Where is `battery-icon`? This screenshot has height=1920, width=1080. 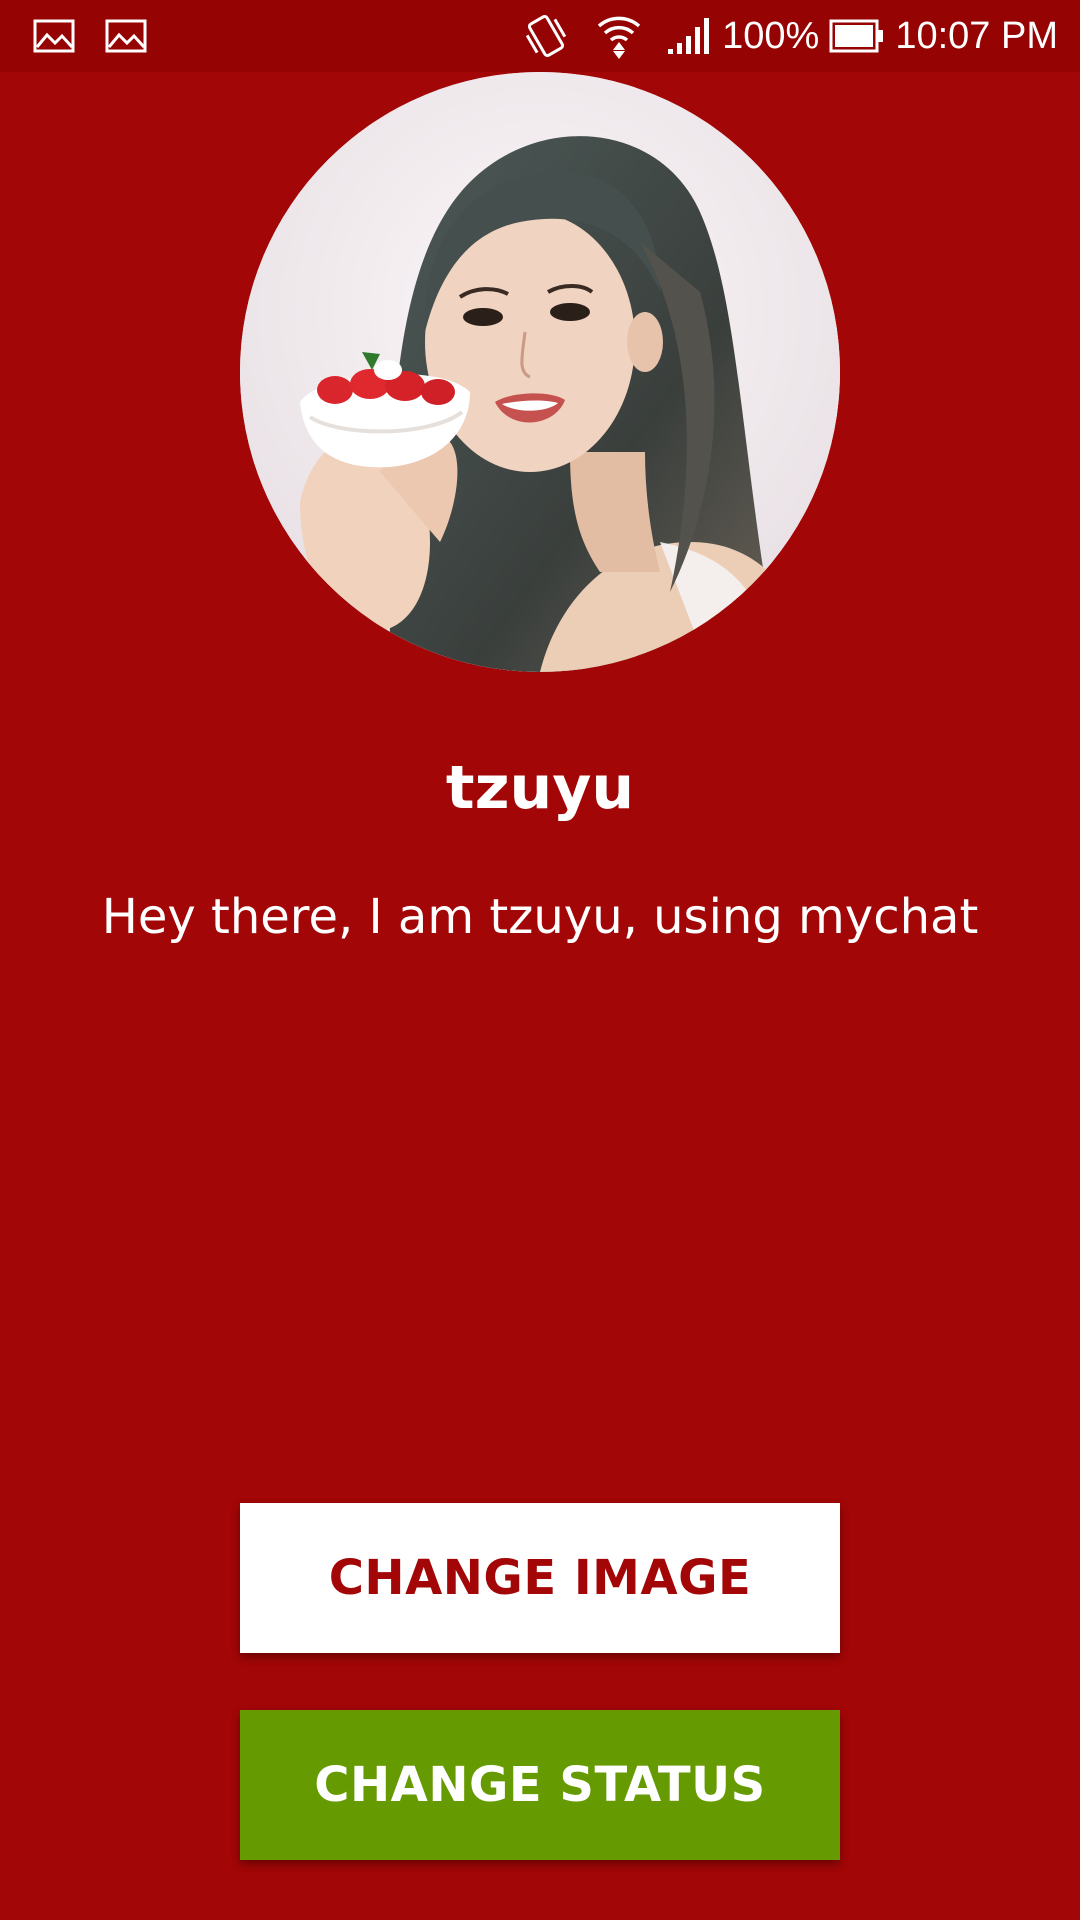
battery-icon is located at coordinates (857, 36).